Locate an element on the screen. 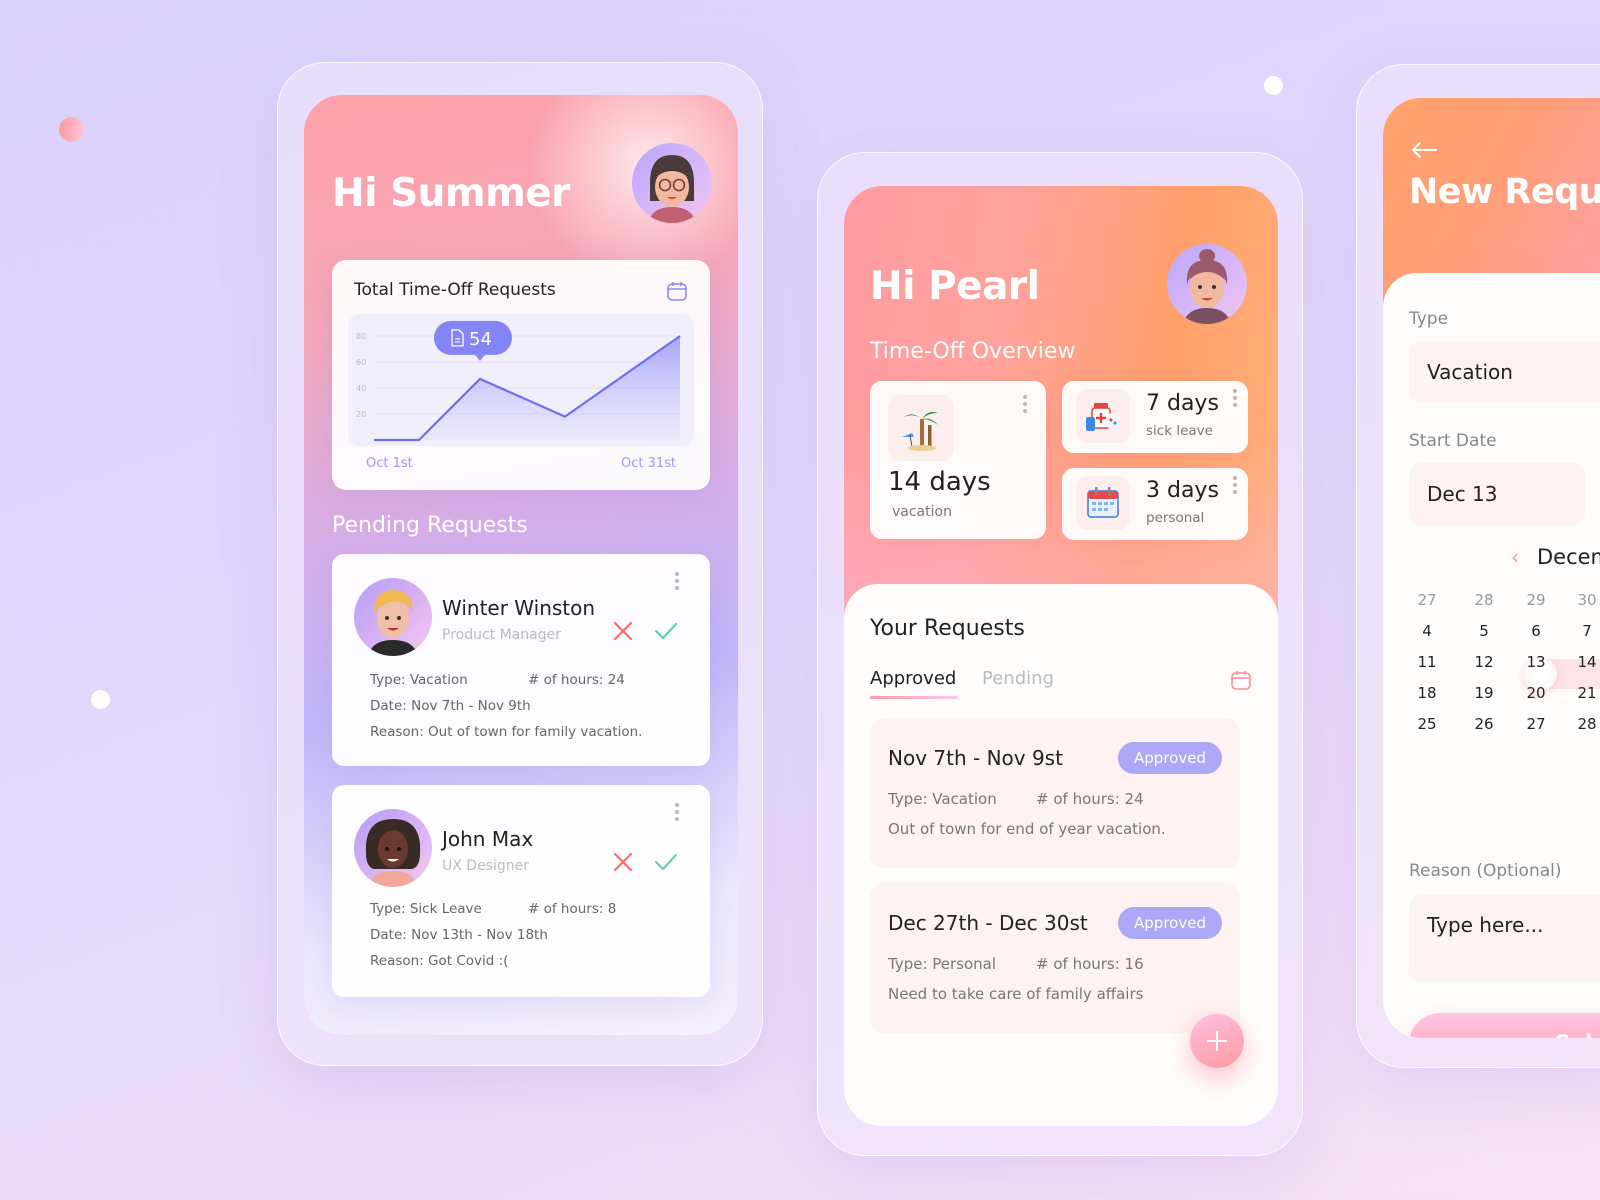 This screenshot has height=1200, width=1600. calendar-day: 29 is located at coordinates (1536, 600).